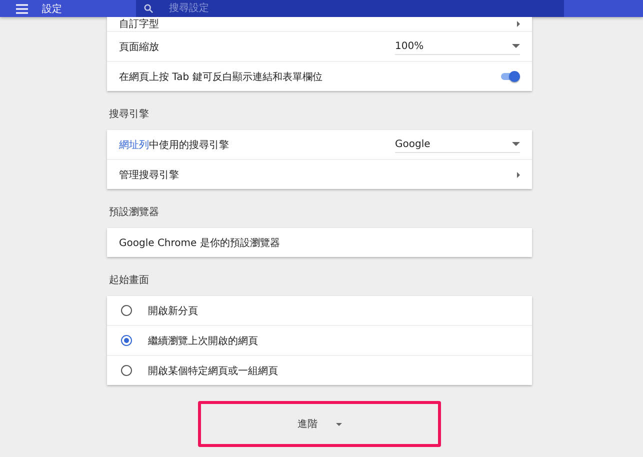  I want to click on advanced-button: 進階, so click(319, 424).